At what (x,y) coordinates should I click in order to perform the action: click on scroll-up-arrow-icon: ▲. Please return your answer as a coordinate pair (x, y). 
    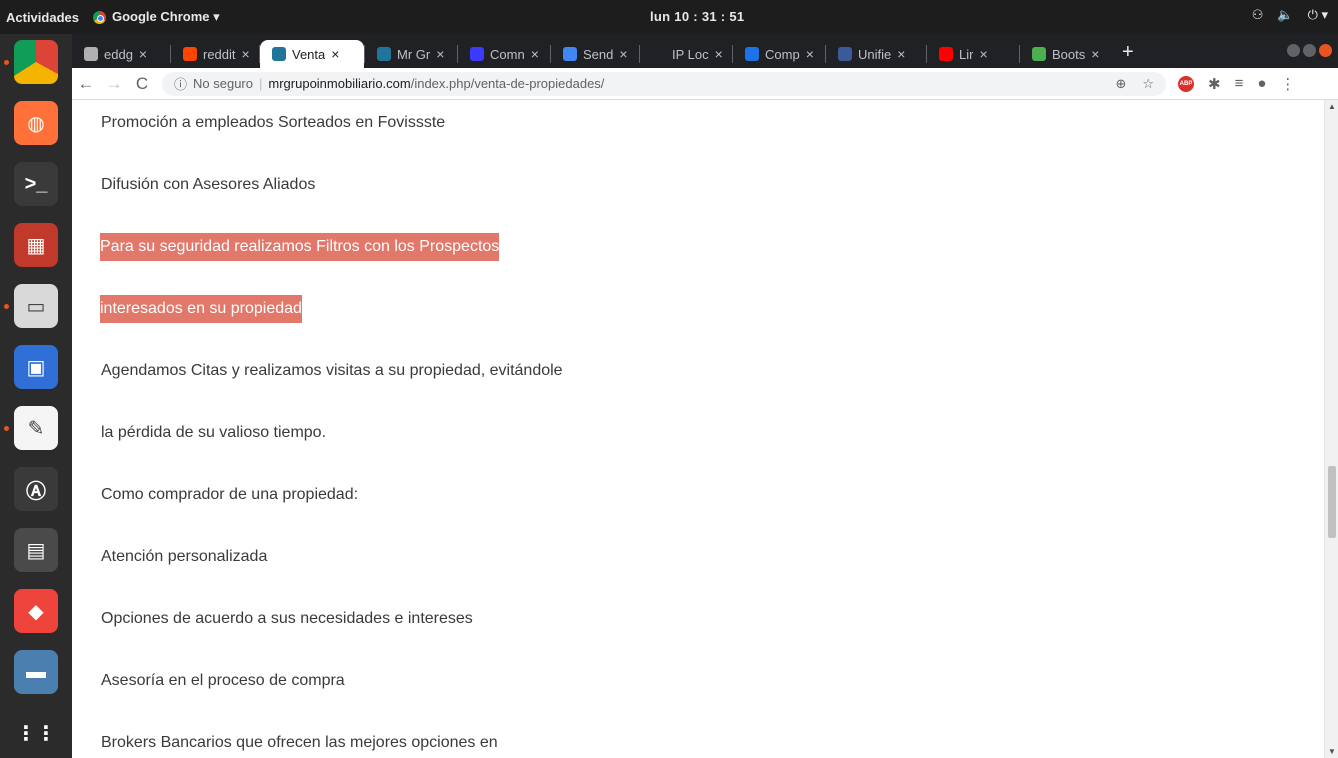
    Looking at the image, I should click on (1332, 106).